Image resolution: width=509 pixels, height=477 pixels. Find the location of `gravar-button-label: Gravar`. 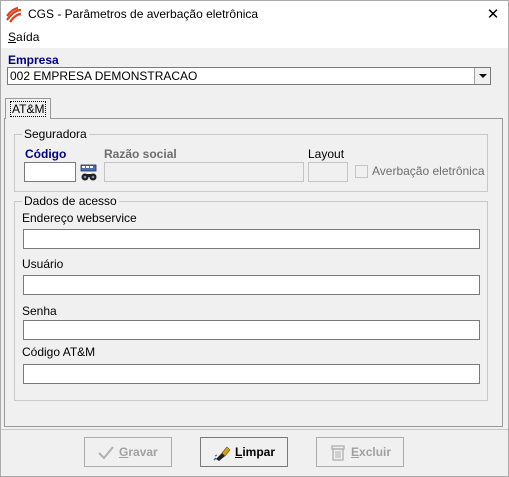

gravar-button-label: Gravar is located at coordinates (138, 452).